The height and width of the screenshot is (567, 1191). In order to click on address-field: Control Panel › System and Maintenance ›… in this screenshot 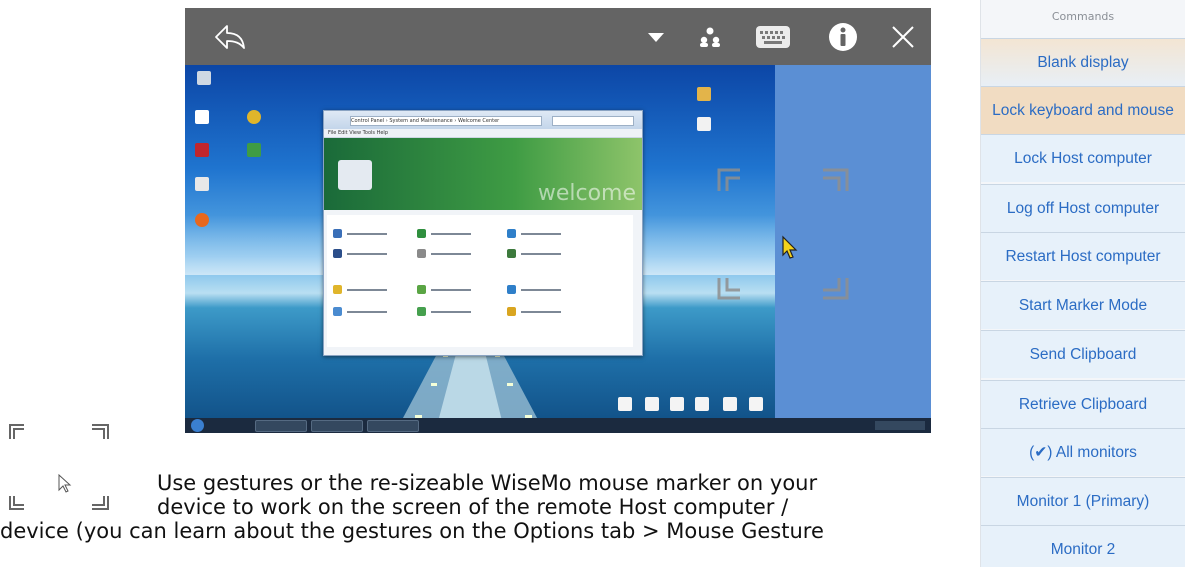, I will do `click(446, 121)`.